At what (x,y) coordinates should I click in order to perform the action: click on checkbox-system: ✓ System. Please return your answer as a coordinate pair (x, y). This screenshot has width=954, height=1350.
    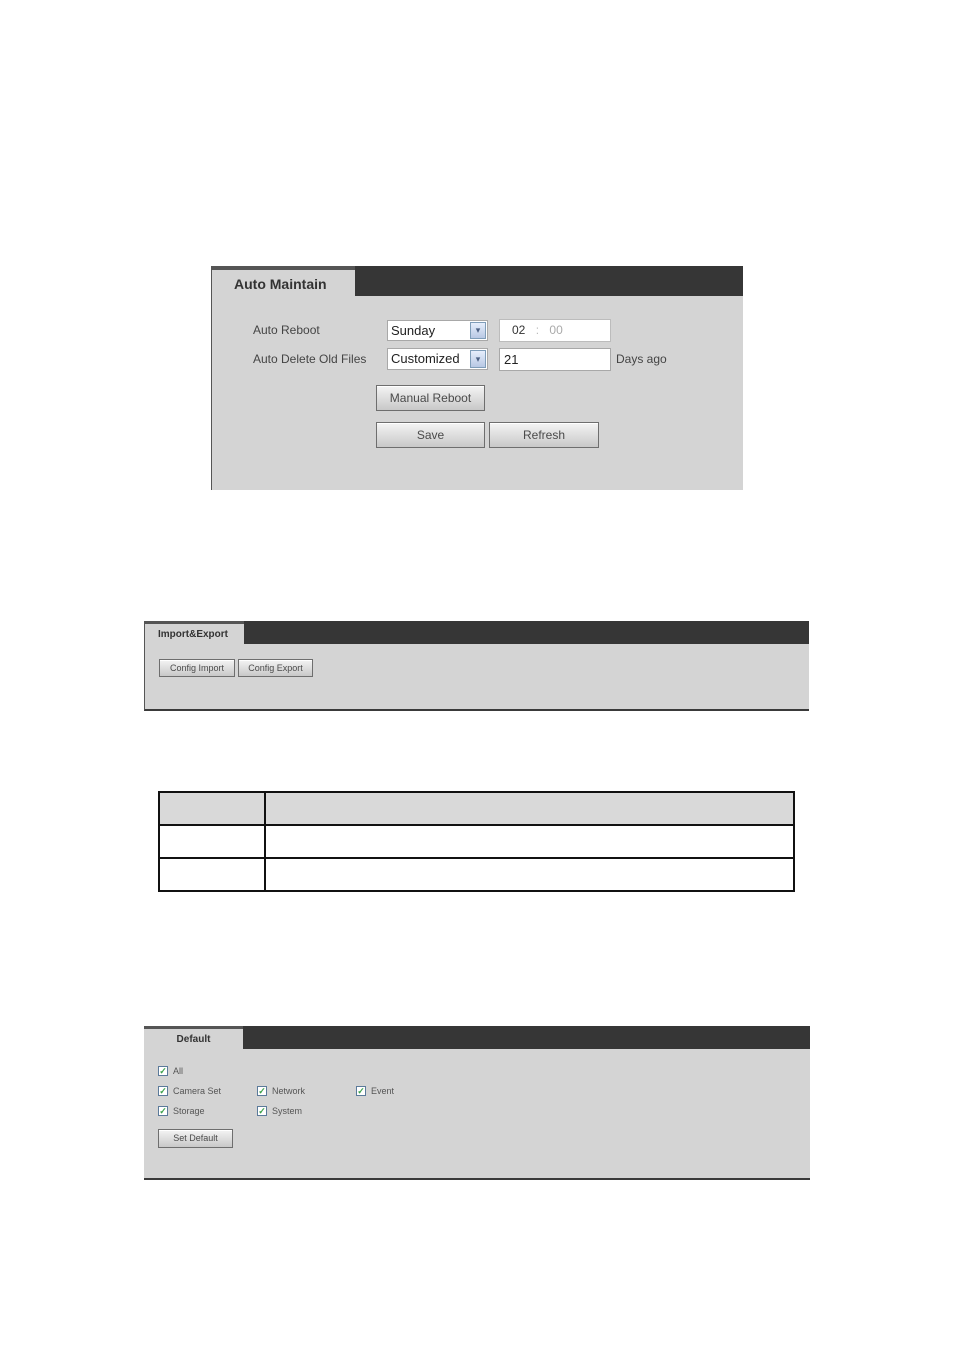
    Looking at the image, I should click on (279, 1111).